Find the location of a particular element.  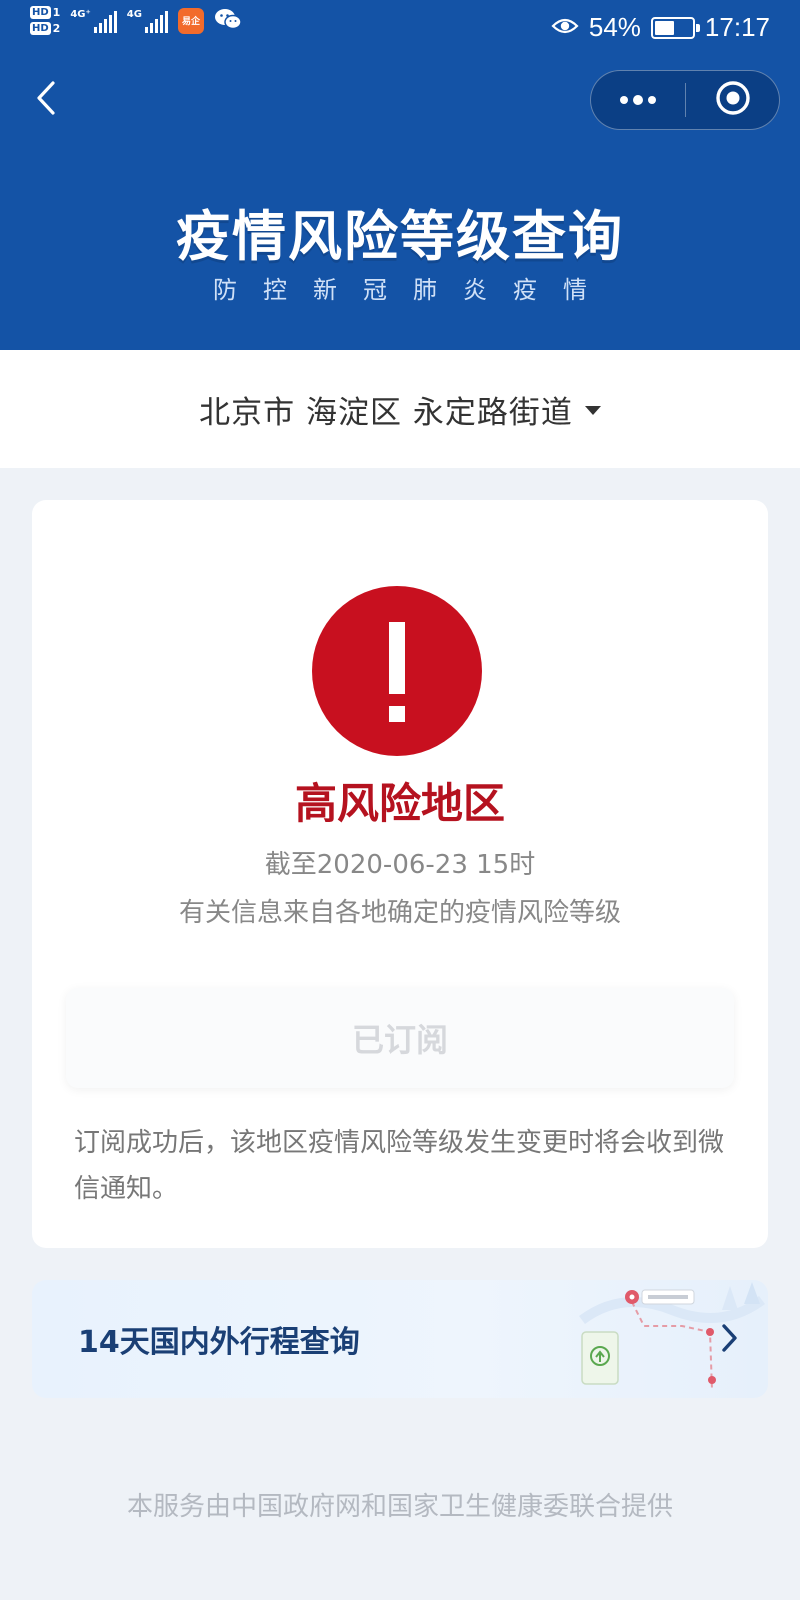

signal-icon-1: 4G⁺ is located at coordinates (93, 20).